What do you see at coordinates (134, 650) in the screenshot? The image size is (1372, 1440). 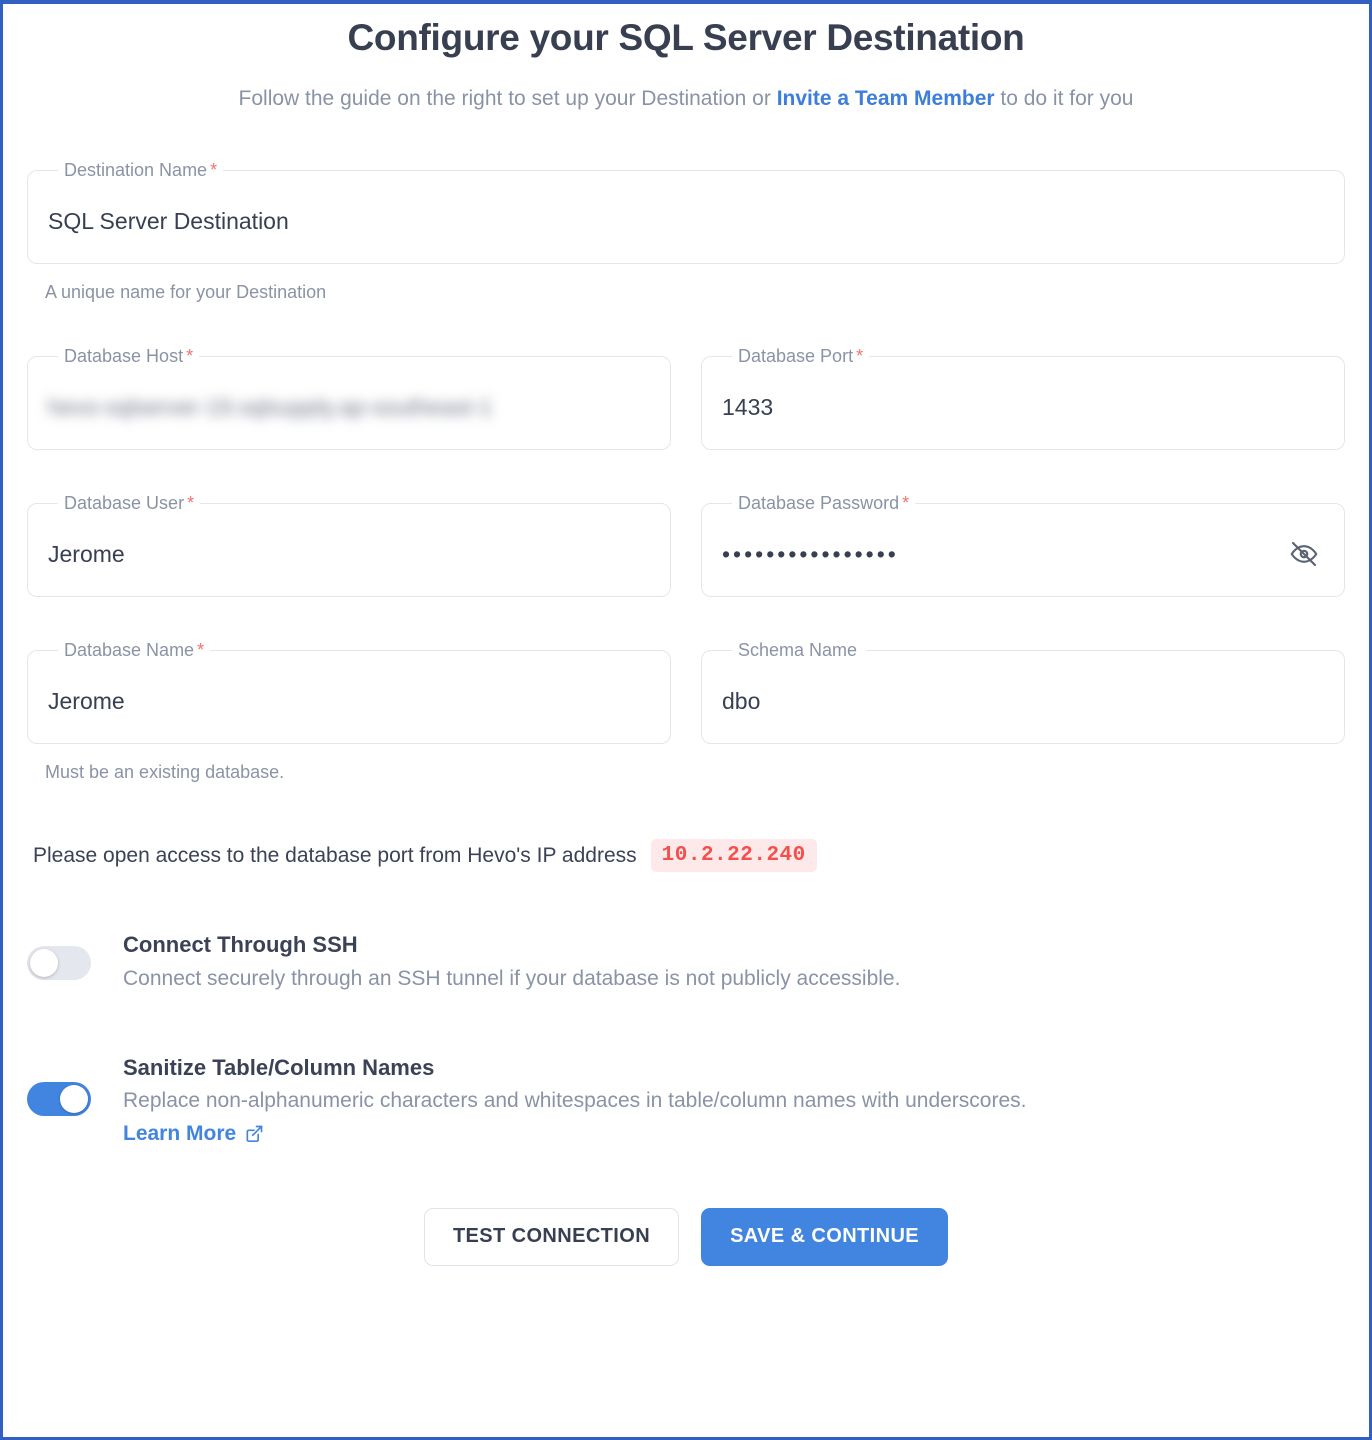 I see `database-name-label: Database Name *` at bounding box center [134, 650].